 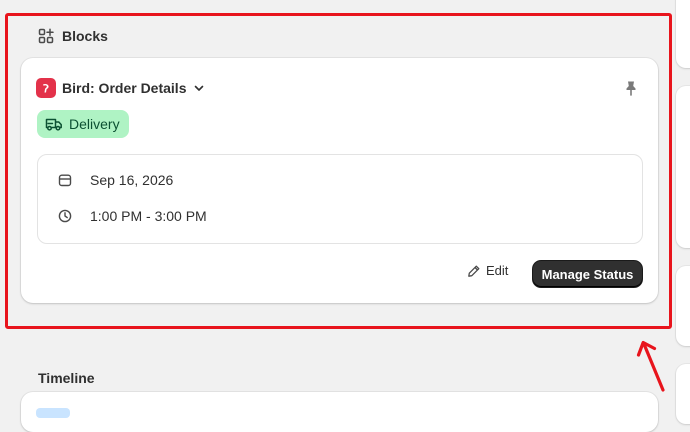 I want to click on timeline-title: Timeline, so click(x=66, y=378).